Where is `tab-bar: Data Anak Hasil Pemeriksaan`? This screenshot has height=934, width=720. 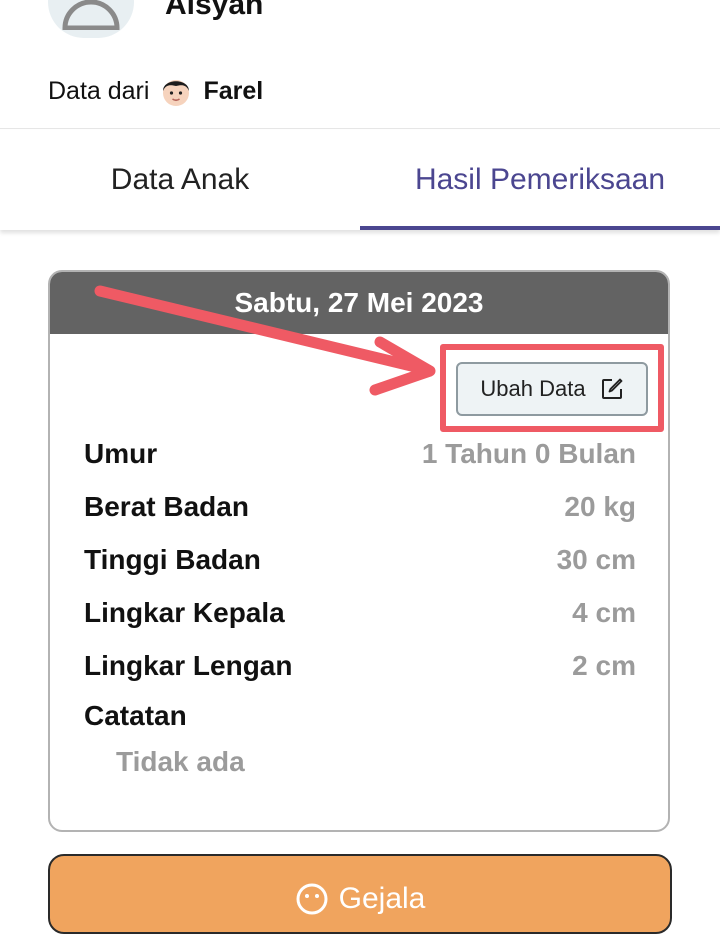 tab-bar: Data Anak Hasil Pemeriksaan is located at coordinates (360, 180).